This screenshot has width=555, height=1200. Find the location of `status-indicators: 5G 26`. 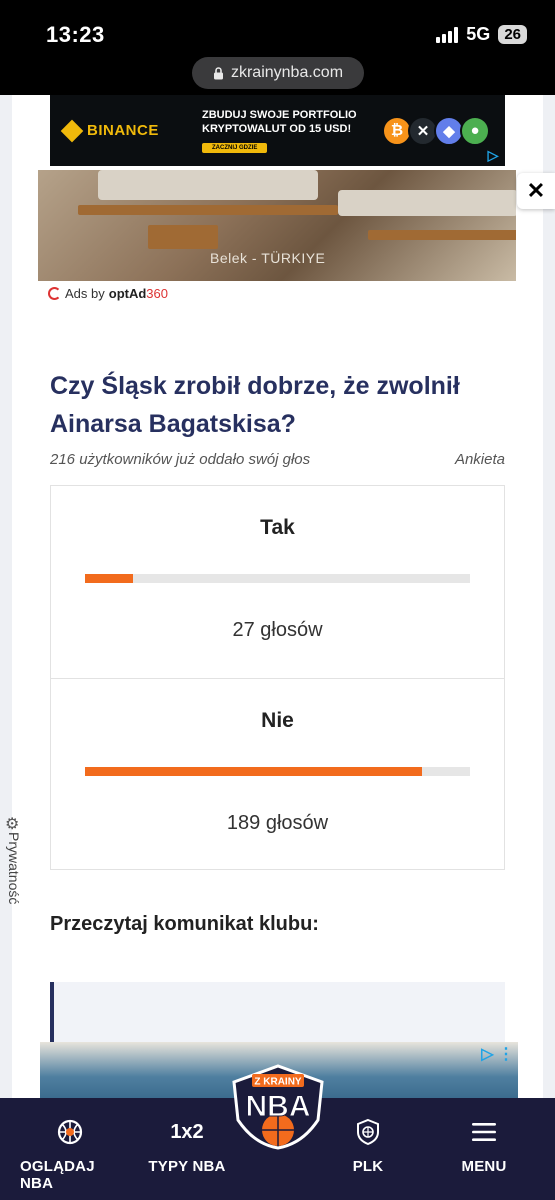

status-indicators: 5G 26 is located at coordinates (481, 34).